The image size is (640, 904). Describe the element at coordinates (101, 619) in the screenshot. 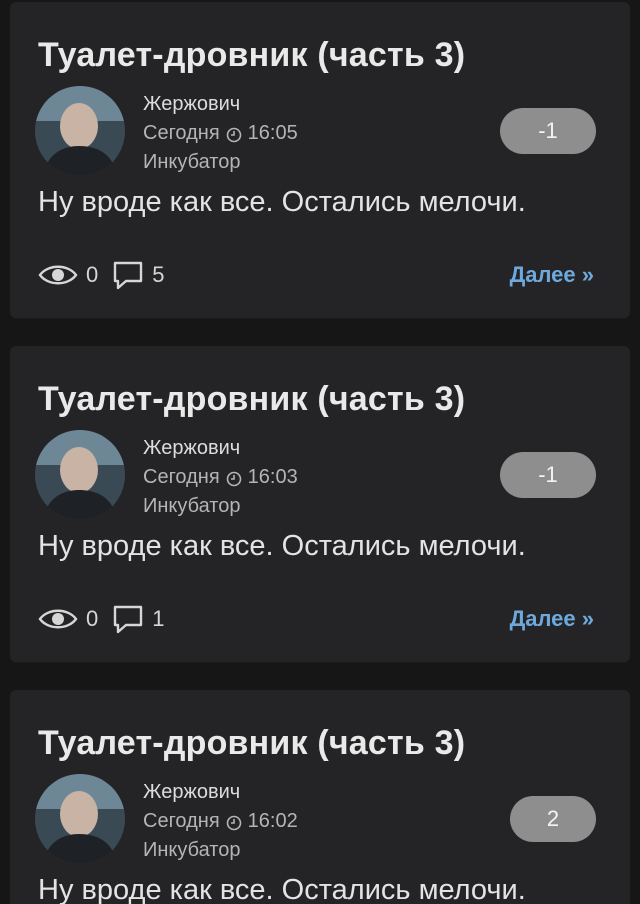

I see `post-footer: 0 1` at that location.